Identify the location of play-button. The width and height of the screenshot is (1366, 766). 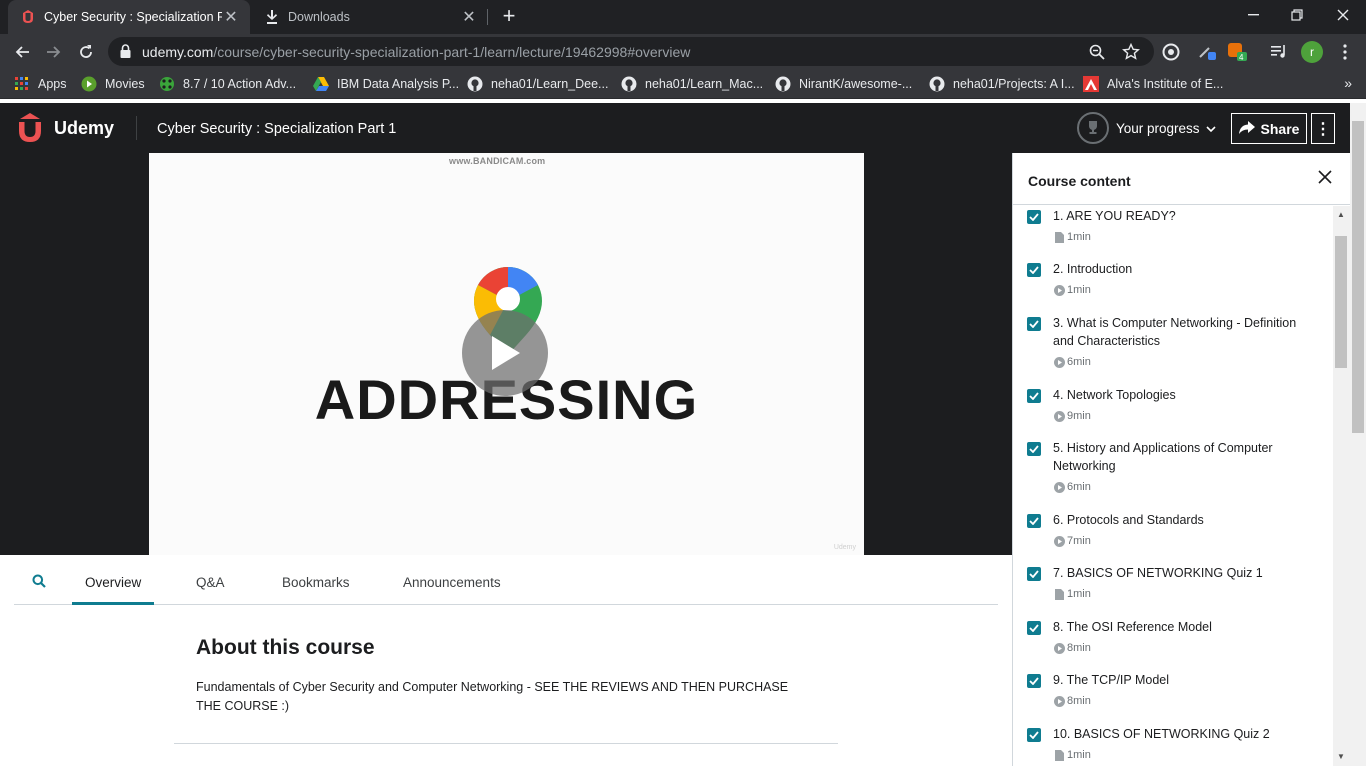
(505, 353).